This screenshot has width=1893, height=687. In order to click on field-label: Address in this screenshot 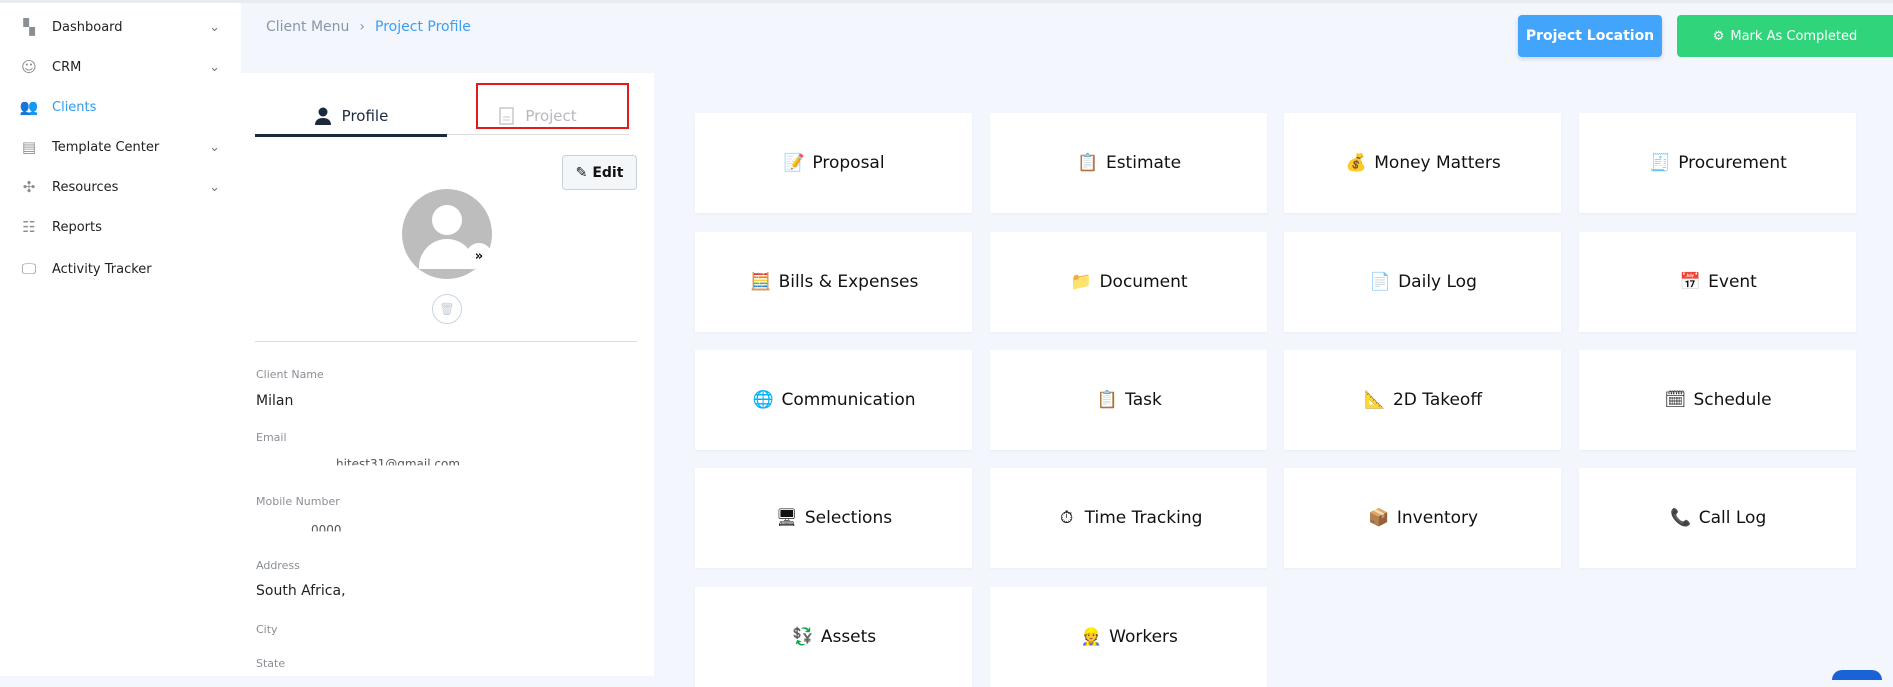, I will do `click(278, 565)`.